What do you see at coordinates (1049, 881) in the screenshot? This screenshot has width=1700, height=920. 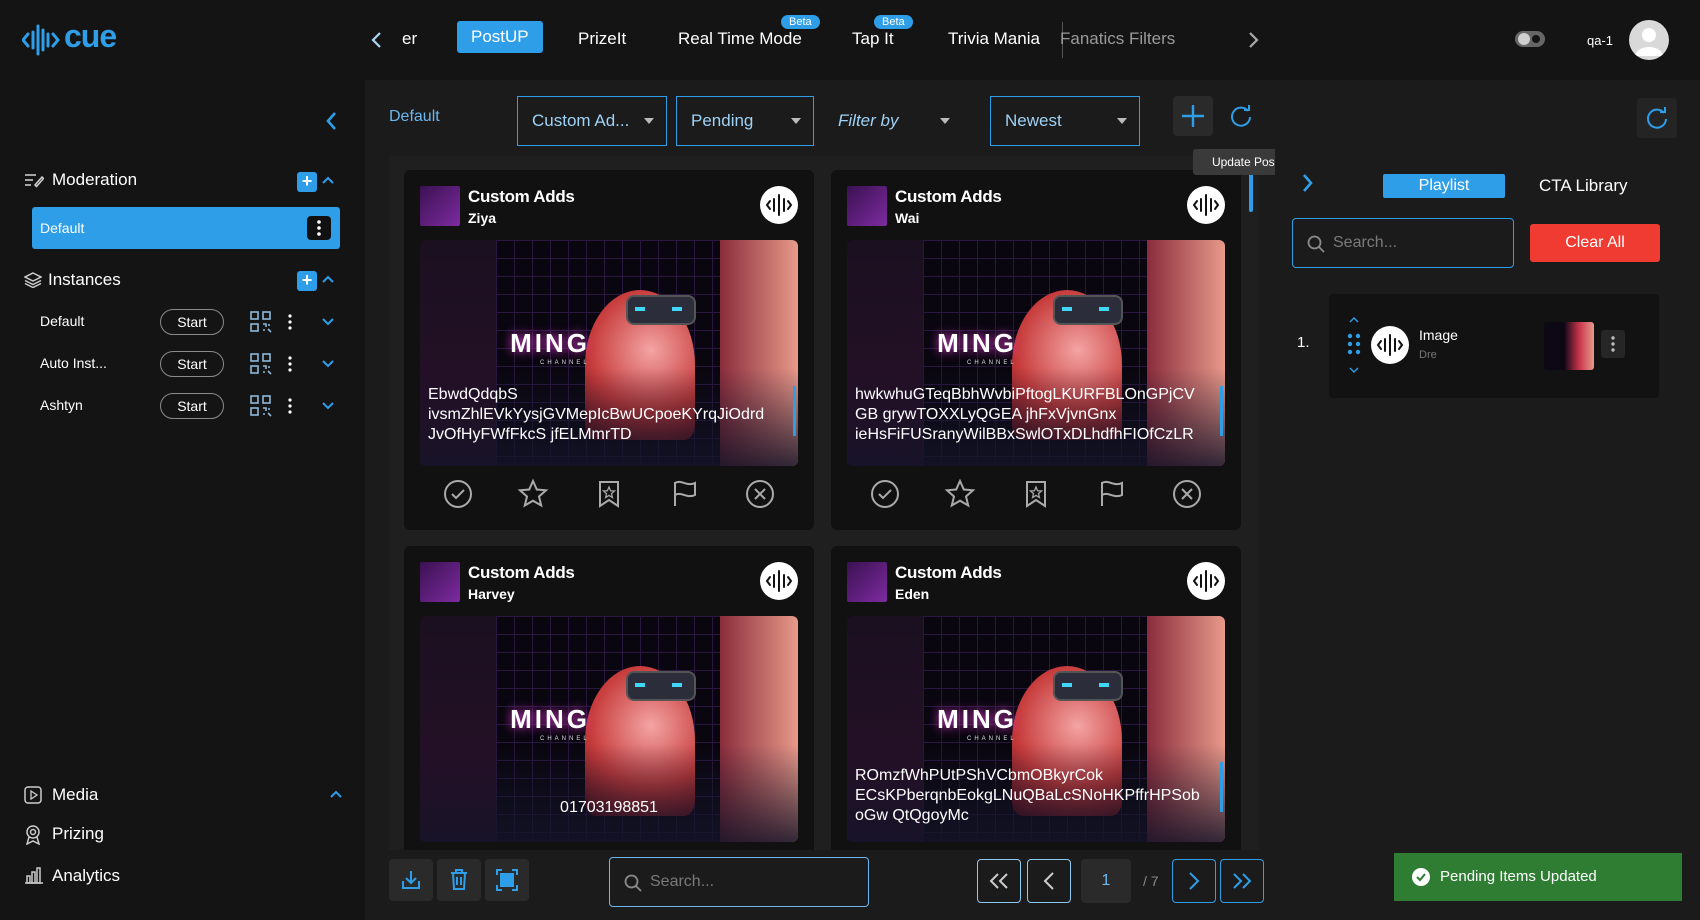 I see `prev-page-button` at bounding box center [1049, 881].